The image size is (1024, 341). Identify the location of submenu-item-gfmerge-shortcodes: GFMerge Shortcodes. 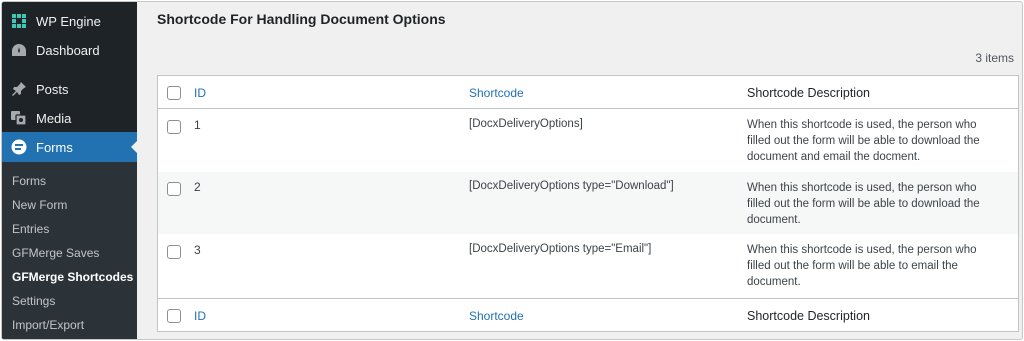
(72, 277).